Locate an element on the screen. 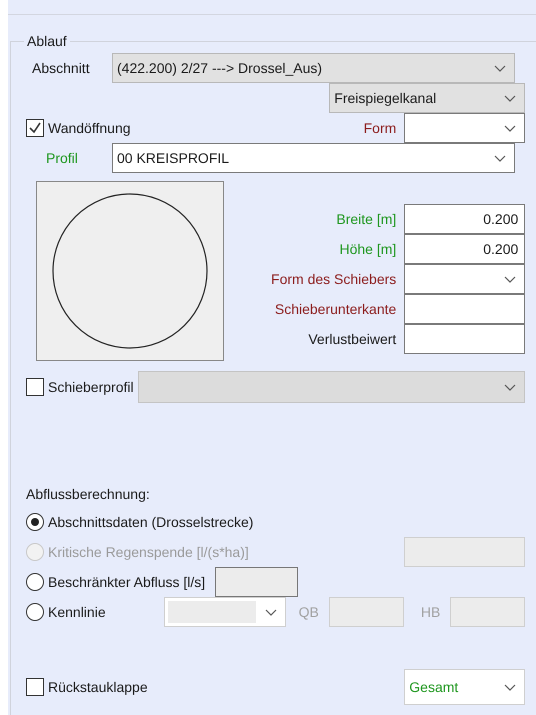 This screenshot has height=715, width=536. section-heading: Abflussberechnung: is located at coordinates (88, 494).